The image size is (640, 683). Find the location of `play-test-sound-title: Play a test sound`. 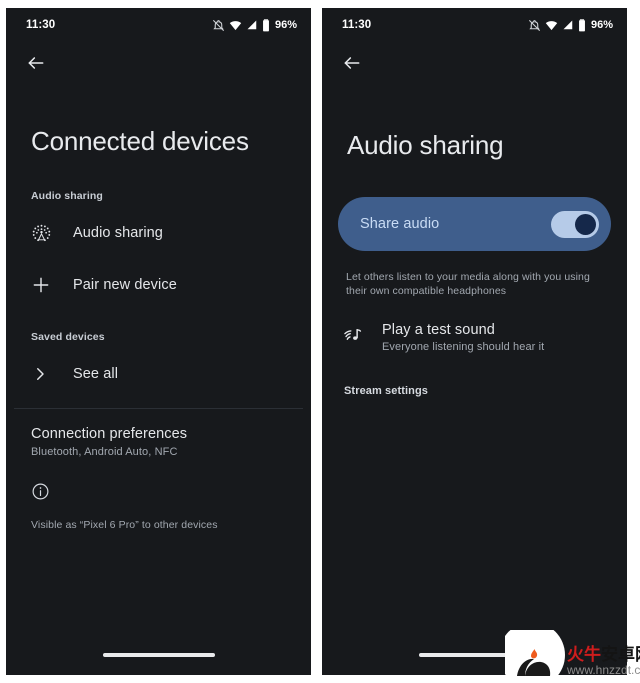

play-test-sound-title: Play a test sound is located at coordinates (438, 330).